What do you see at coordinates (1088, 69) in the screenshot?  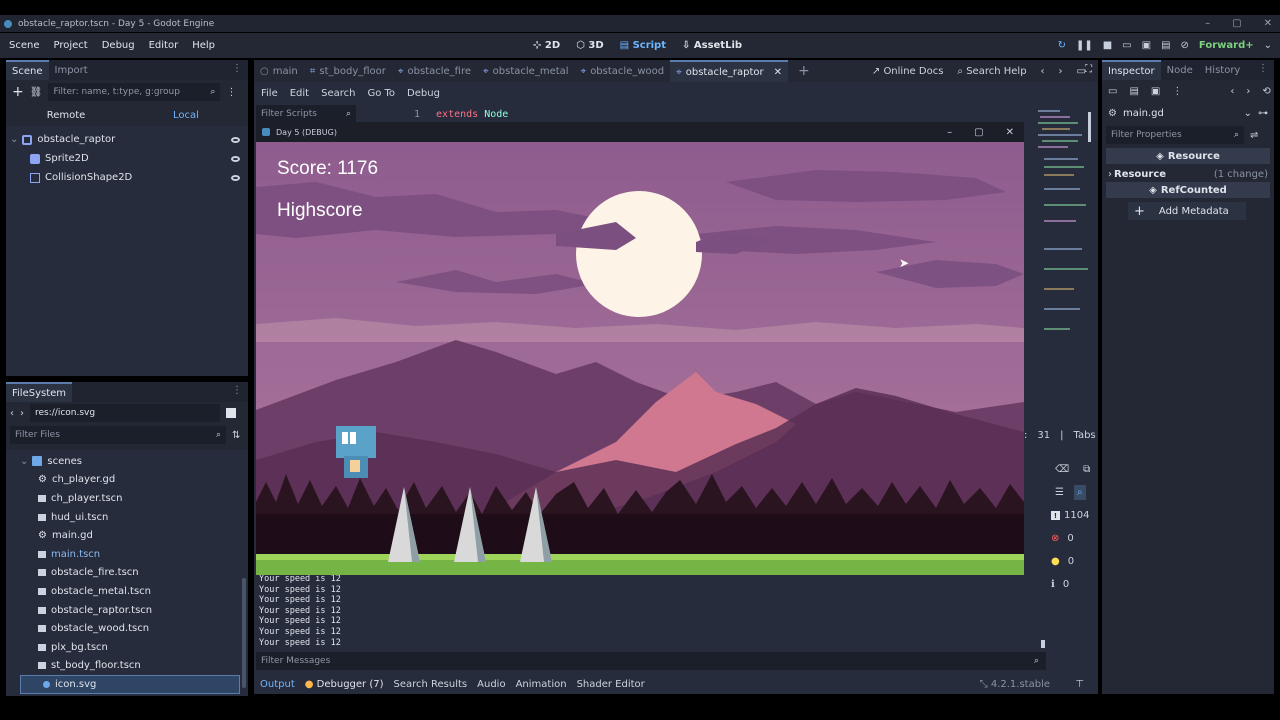 I see `distraction-free-icon: ⛶` at bounding box center [1088, 69].